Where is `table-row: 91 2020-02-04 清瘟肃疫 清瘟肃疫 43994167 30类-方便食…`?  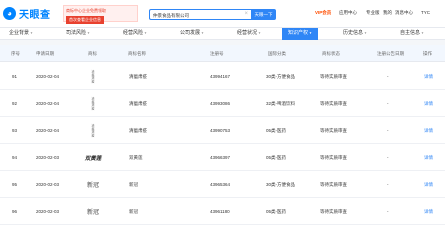
table-row: 91 2020-02-04 清瘟肃疫 清瘟肃疫 43994167 30类-方便食… is located at coordinates (222, 76).